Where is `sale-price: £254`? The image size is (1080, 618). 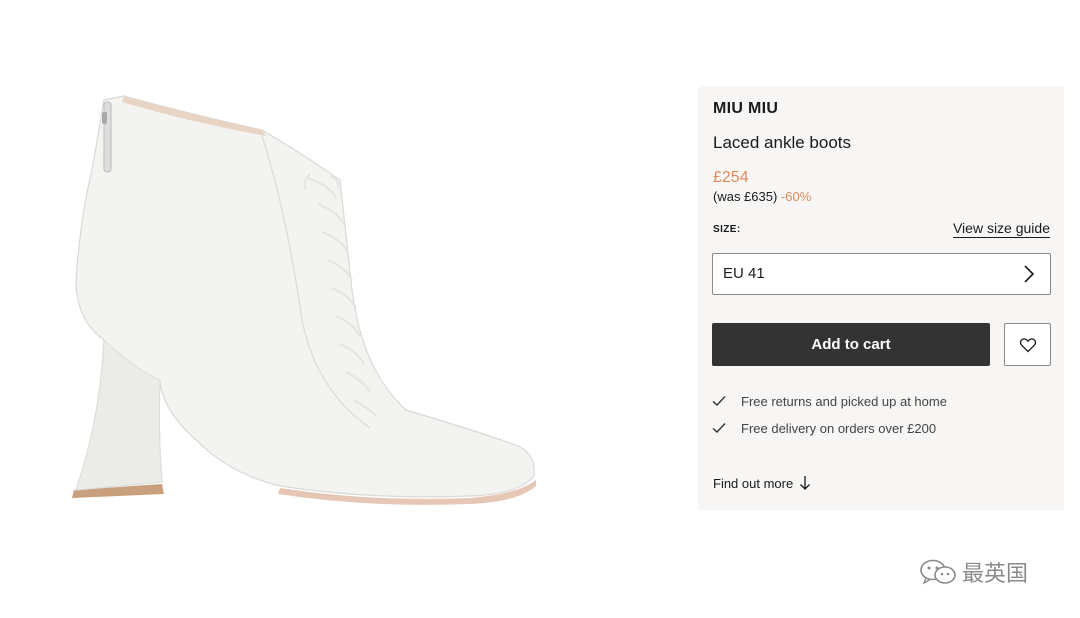 sale-price: £254 is located at coordinates (731, 177).